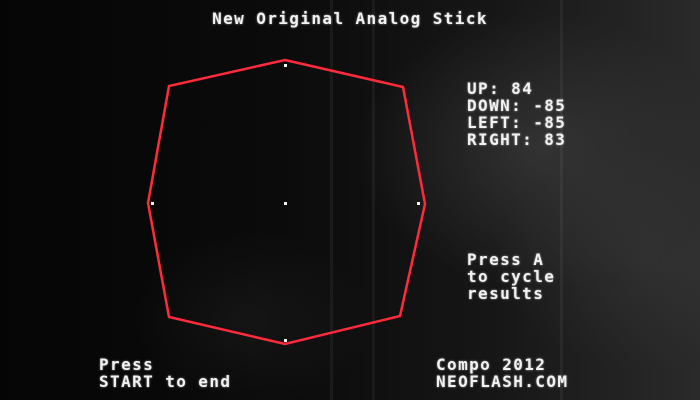  What do you see at coordinates (506, 259) in the screenshot?
I see `hint-line: Press A` at bounding box center [506, 259].